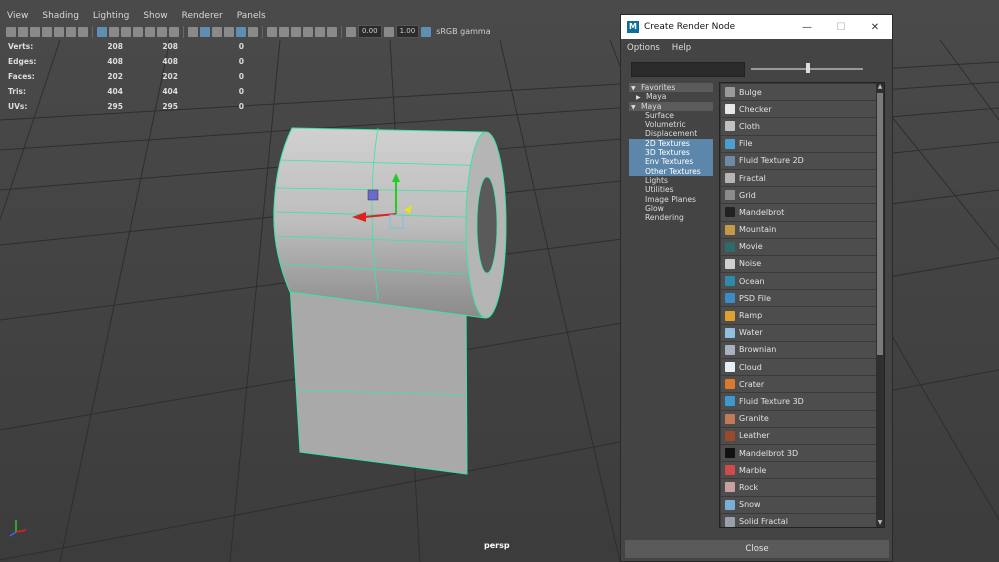  Describe the element at coordinates (808, 68) in the screenshot. I see `slider-handle` at that location.